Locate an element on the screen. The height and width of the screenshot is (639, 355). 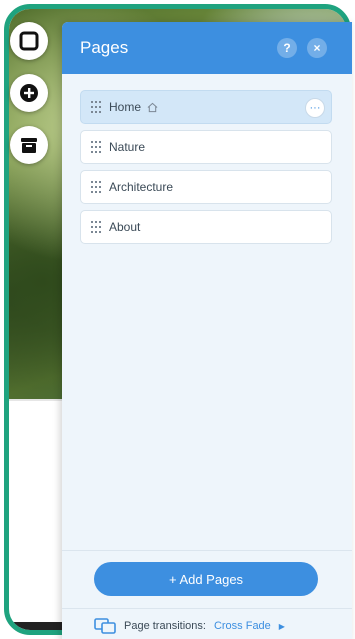
page-item-about: About is located at coordinates (206, 227).